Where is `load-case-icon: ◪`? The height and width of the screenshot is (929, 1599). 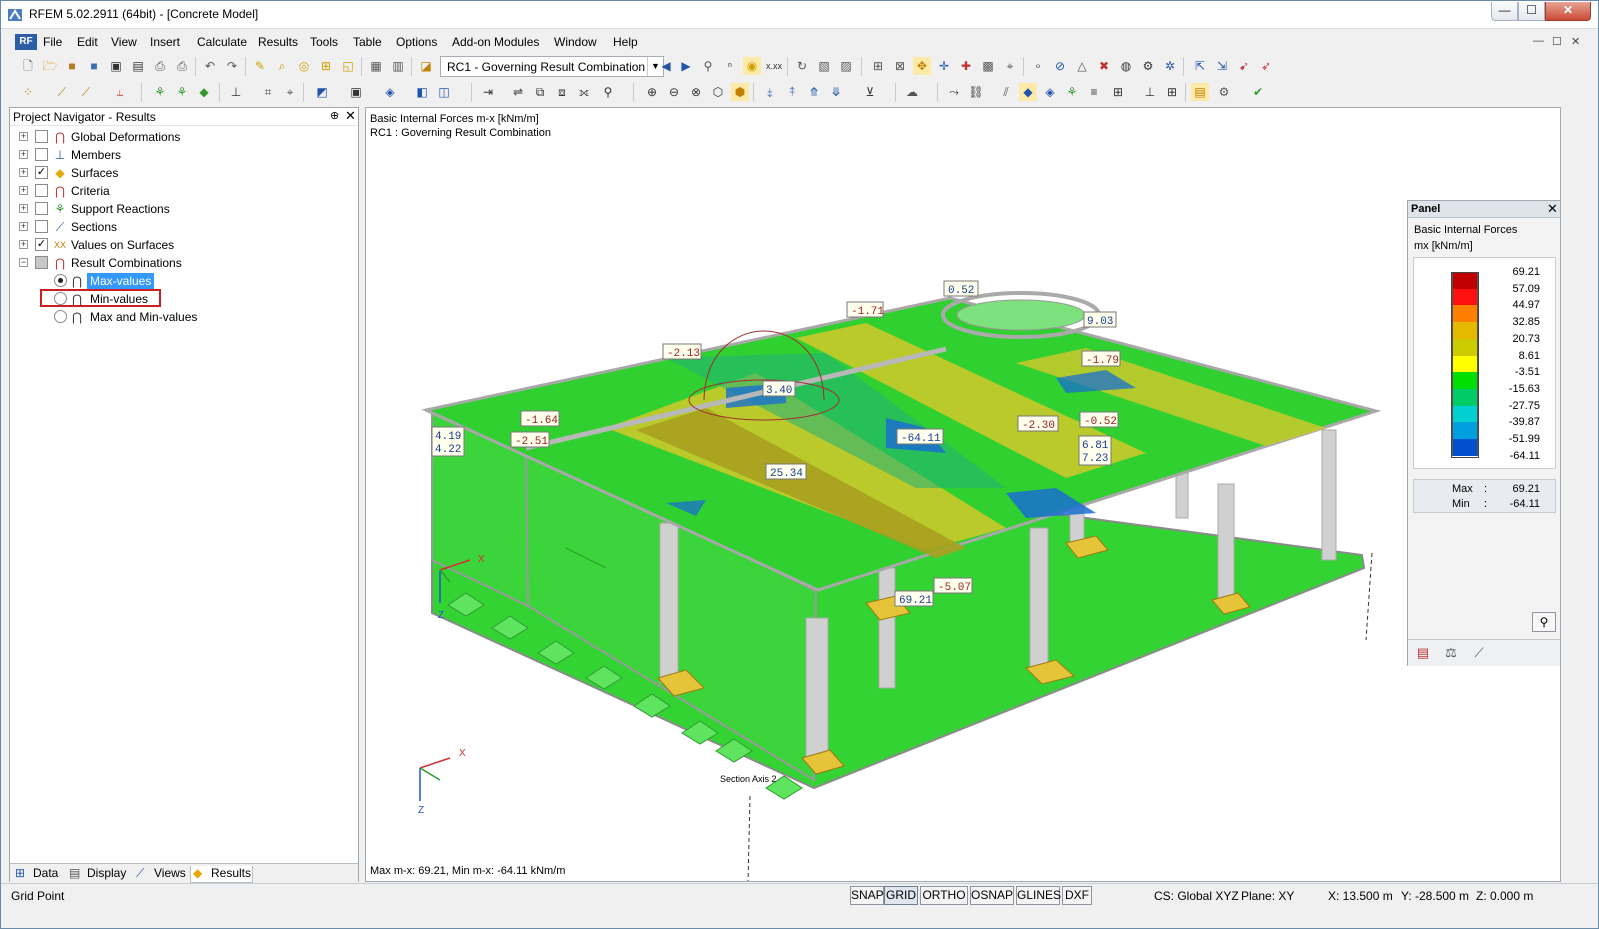 load-case-icon: ◪ is located at coordinates (426, 66).